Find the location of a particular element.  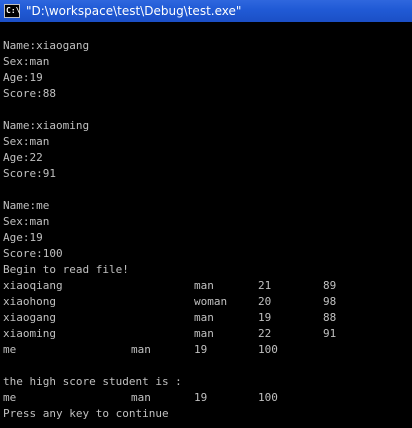

file-row-age: 20 is located at coordinates (265, 301).